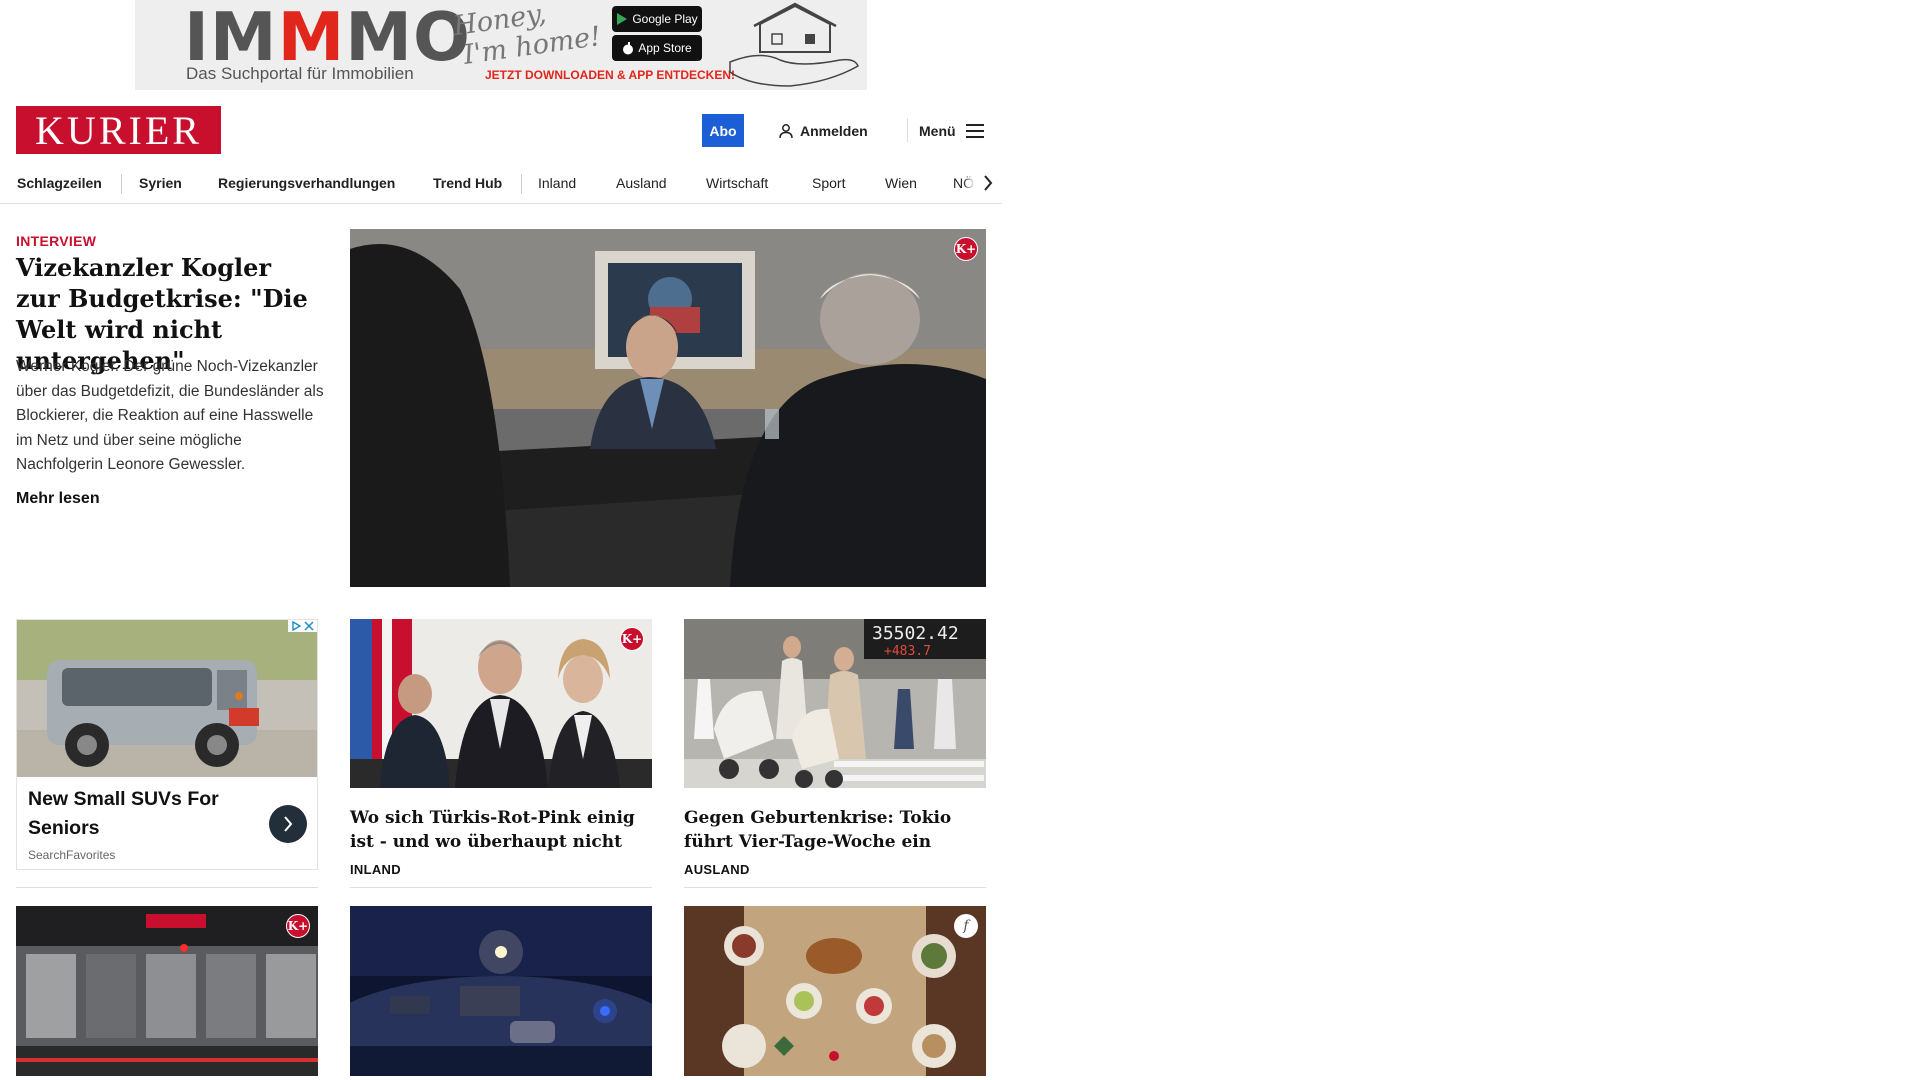 The height and width of the screenshot is (1080, 1920). What do you see at coordinates (300, 73) in the screenshot?
I see `ad-tagline: Das Suchportal für Immobilien` at bounding box center [300, 73].